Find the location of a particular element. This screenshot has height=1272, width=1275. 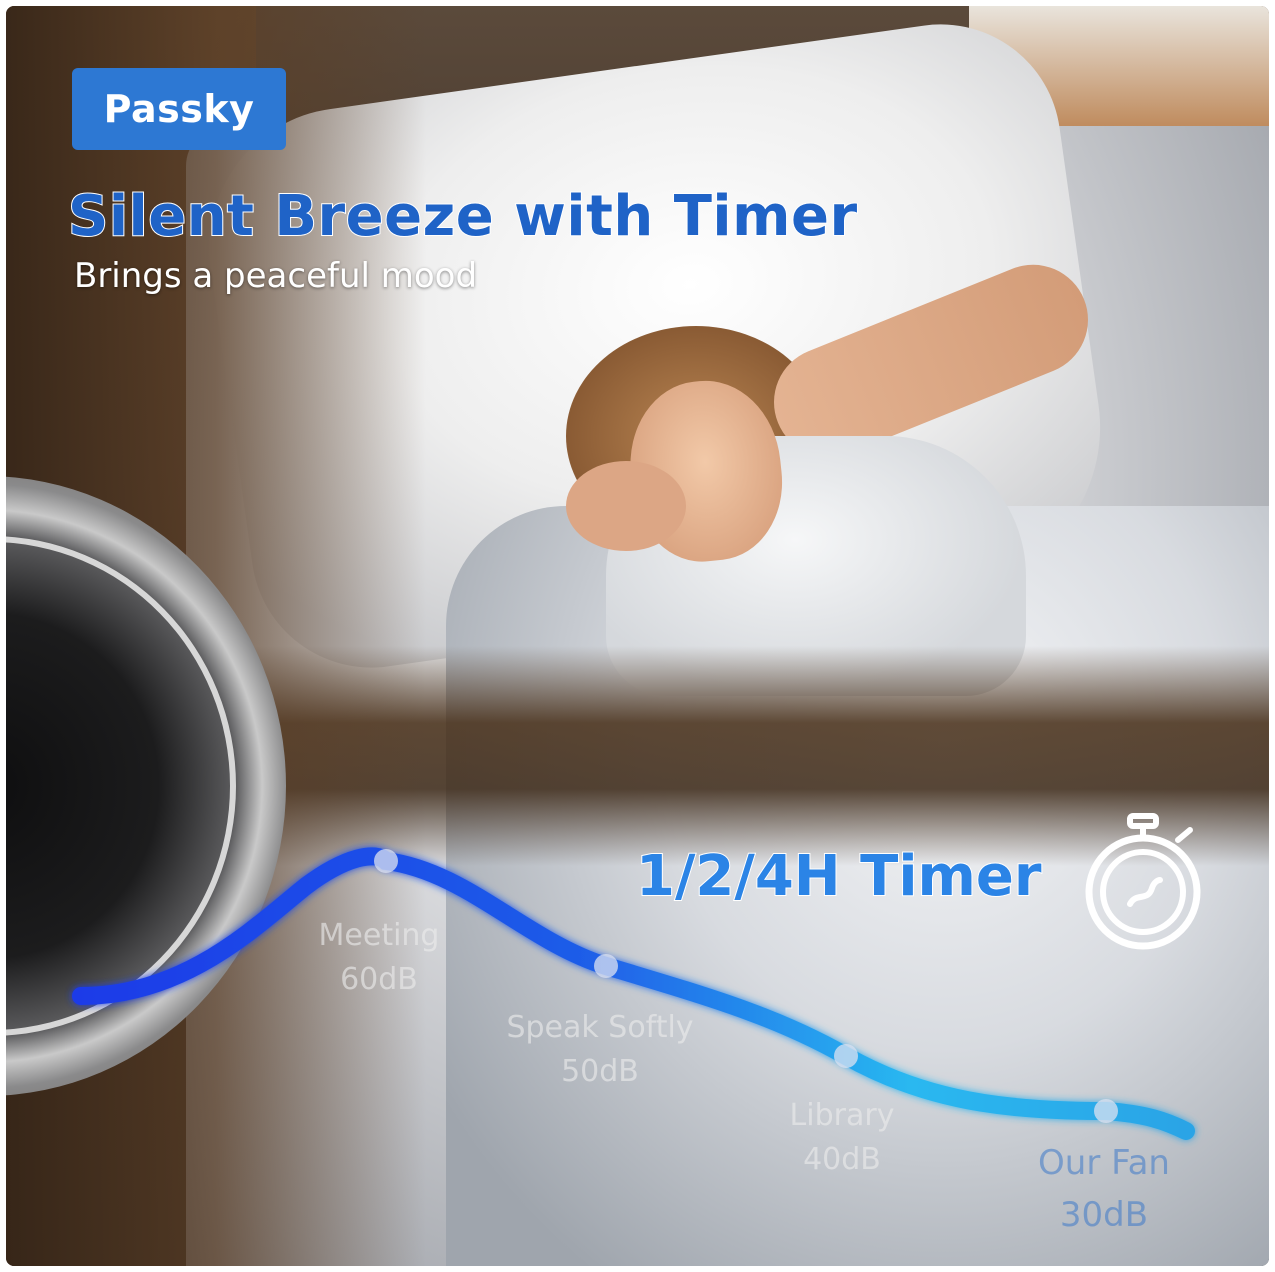

level-db: 60dB is located at coordinates (379, 979).